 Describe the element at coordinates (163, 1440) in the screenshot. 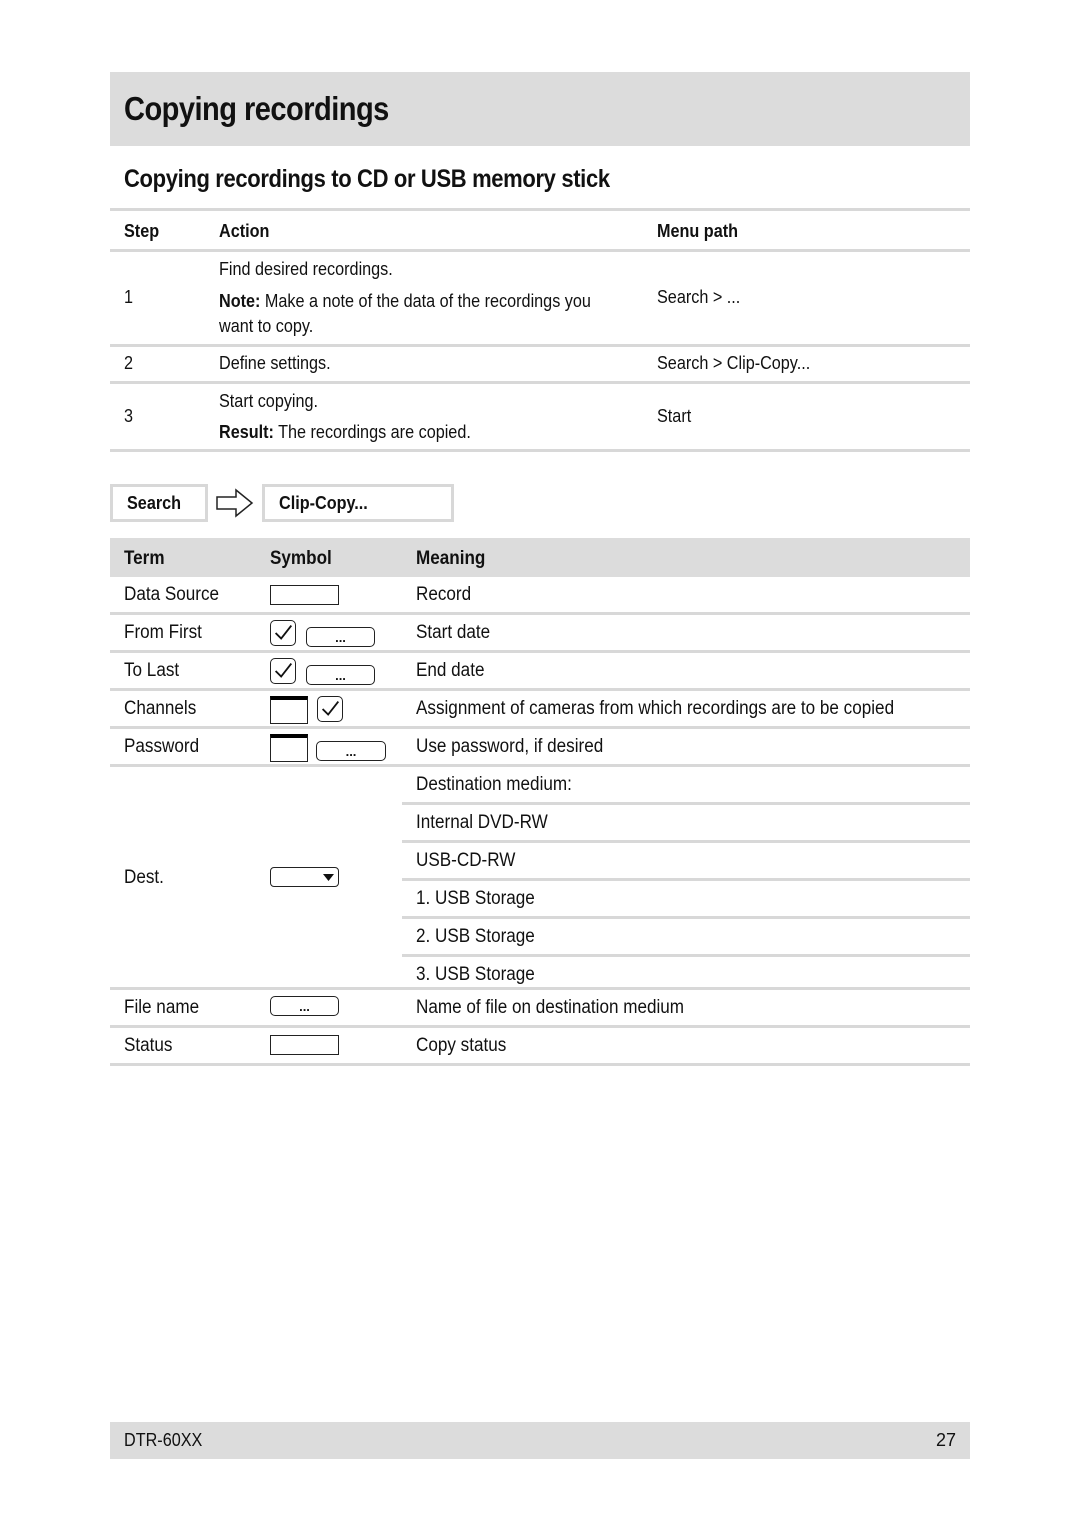

I see `footer-model: DTR-60XX` at that location.